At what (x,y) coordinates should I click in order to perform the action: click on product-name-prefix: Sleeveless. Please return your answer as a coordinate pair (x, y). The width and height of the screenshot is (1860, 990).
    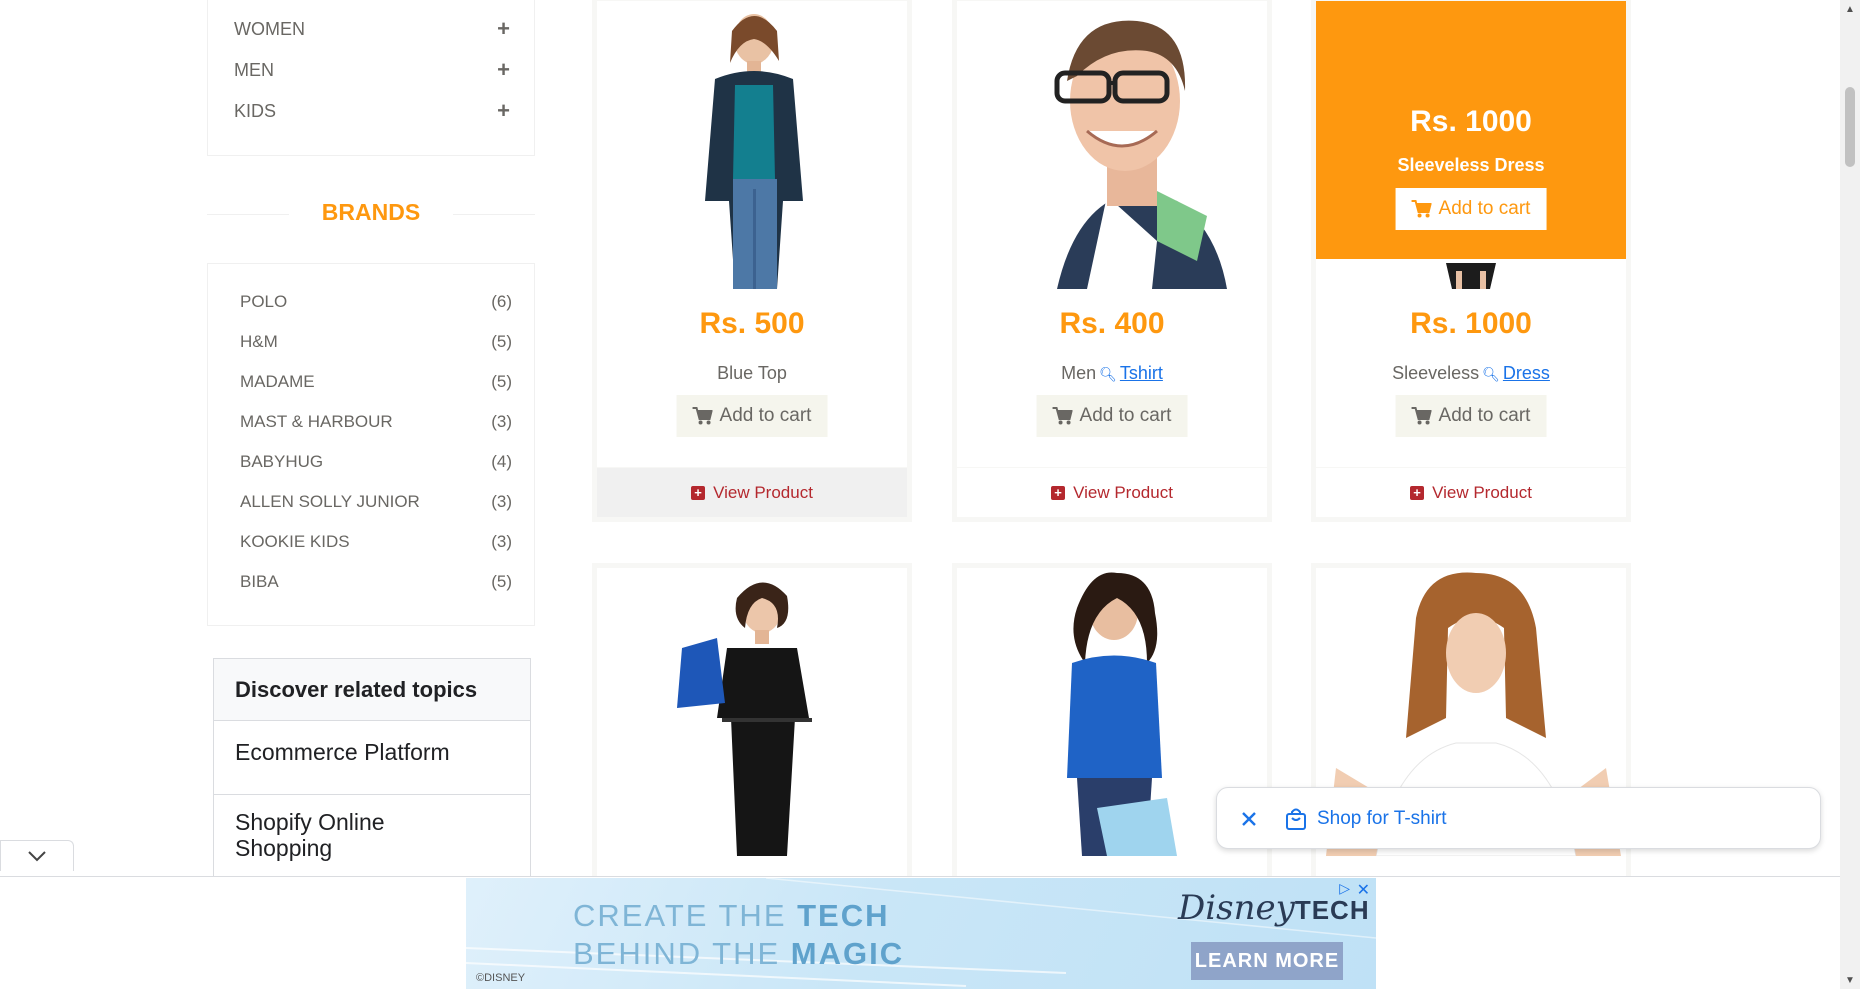
    Looking at the image, I should click on (1436, 373).